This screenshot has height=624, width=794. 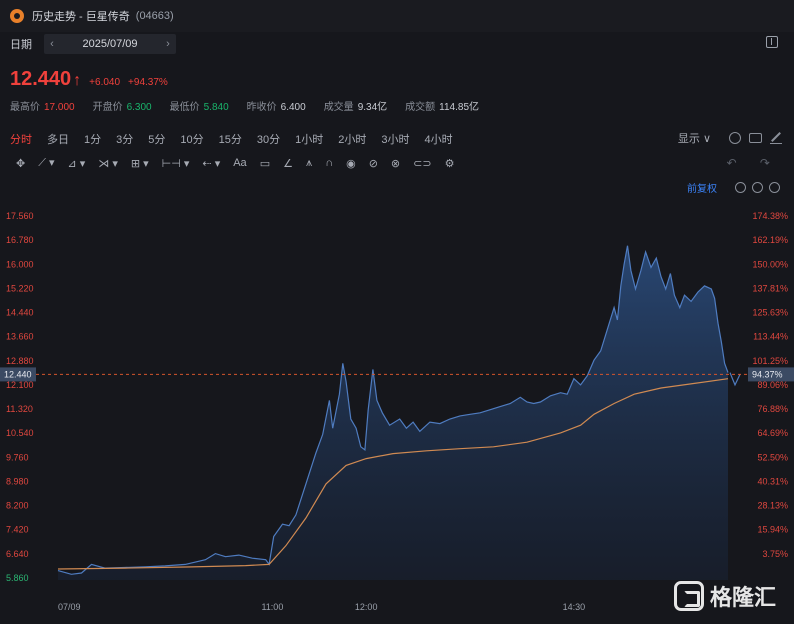 What do you see at coordinates (122, 107) in the screenshot?
I see `stat-open: 开盘价 6.300` at bounding box center [122, 107].